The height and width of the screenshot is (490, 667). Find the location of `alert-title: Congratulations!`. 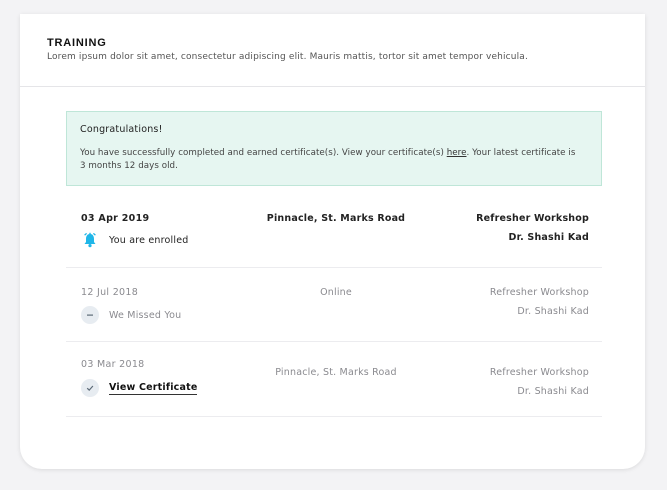

alert-title: Congratulations! is located at coordinates (121, 129).